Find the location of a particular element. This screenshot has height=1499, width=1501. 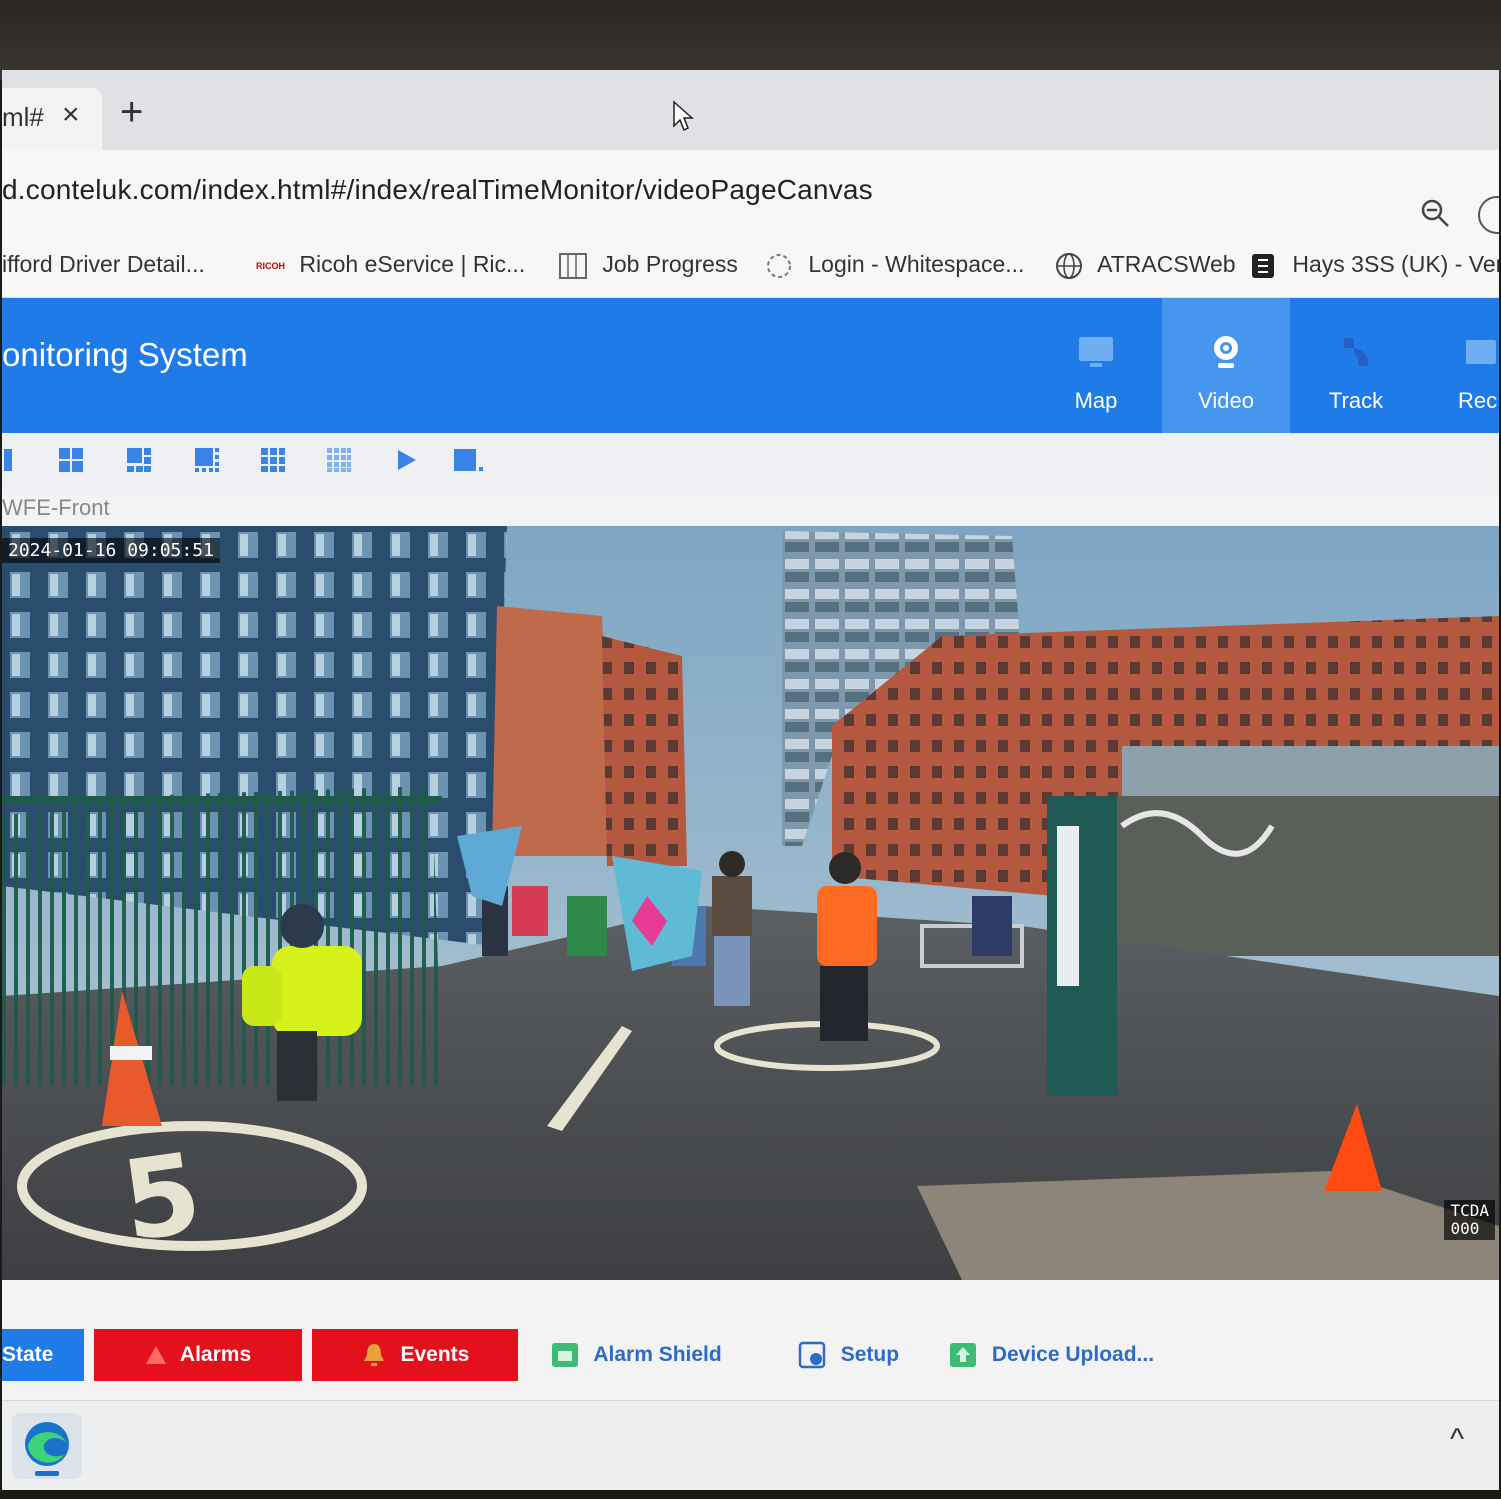

tab-label: Setup is located at coordinates (870, 1354).